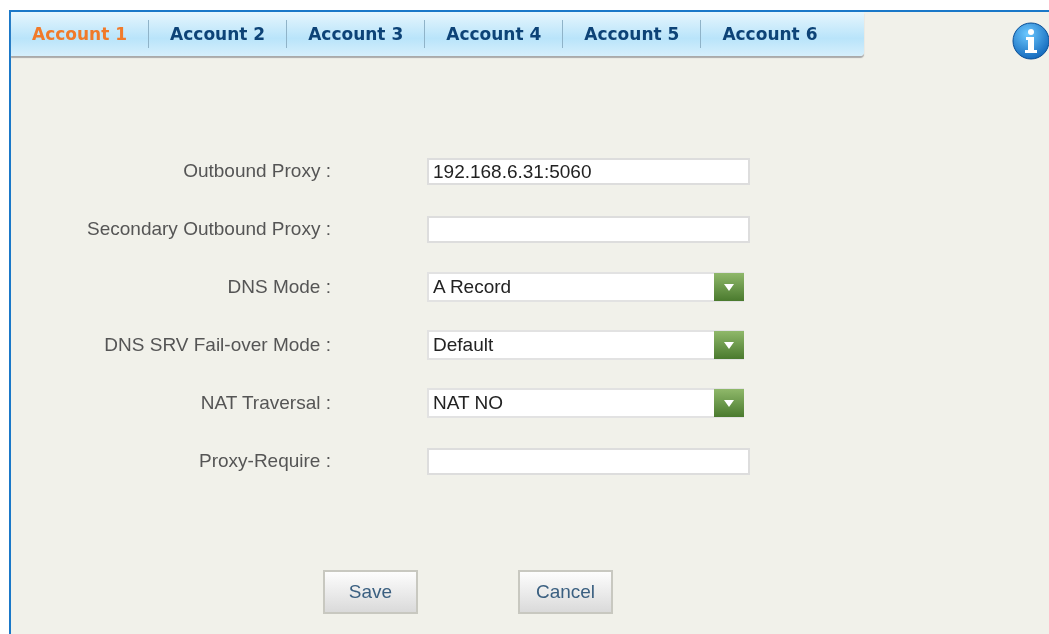  Describe the element at coordinates (769, 34) in the screenshot. I see `account-tab: Account 6` at that location.